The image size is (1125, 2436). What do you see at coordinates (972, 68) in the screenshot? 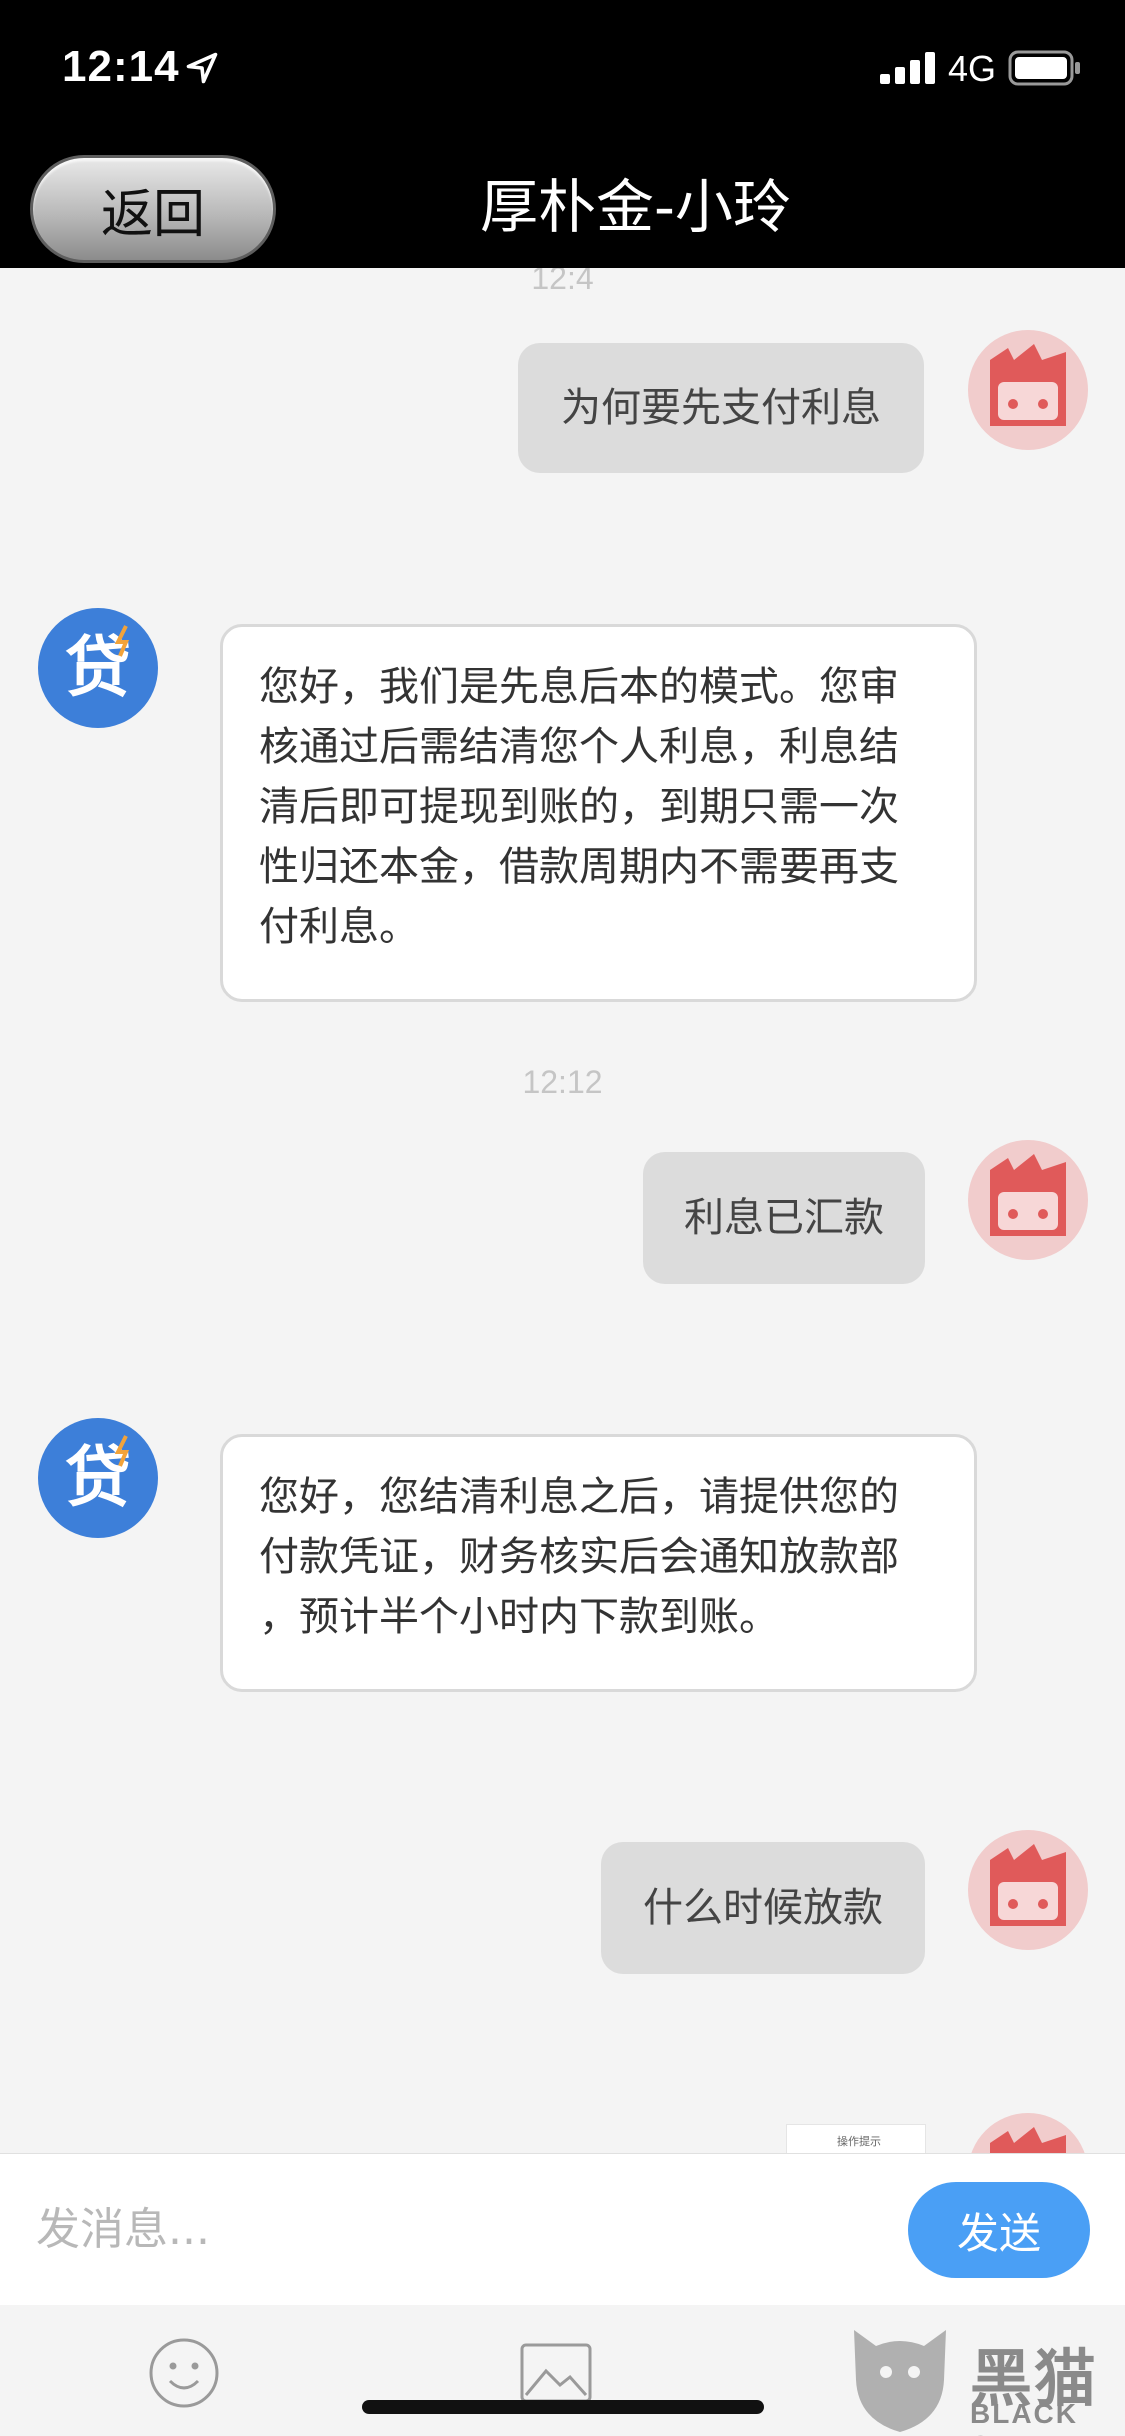
I see `network-type: 4G` at bounding box center [972, 68].